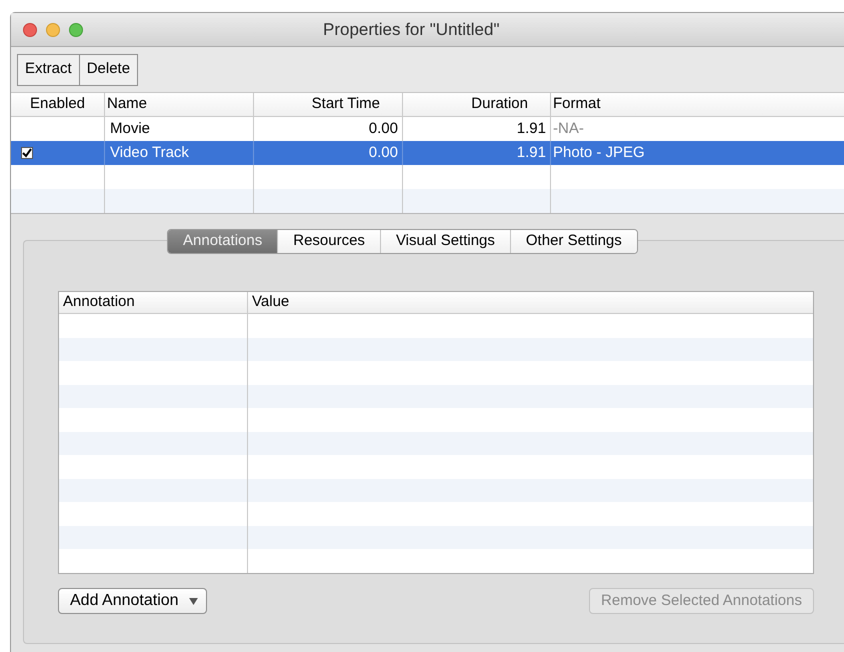 Image resolution: width=844 pixels, height=652 pixels. Describe the element at coordinates (271, 302) in the screenshot. I see `column-header: Value` at that location.